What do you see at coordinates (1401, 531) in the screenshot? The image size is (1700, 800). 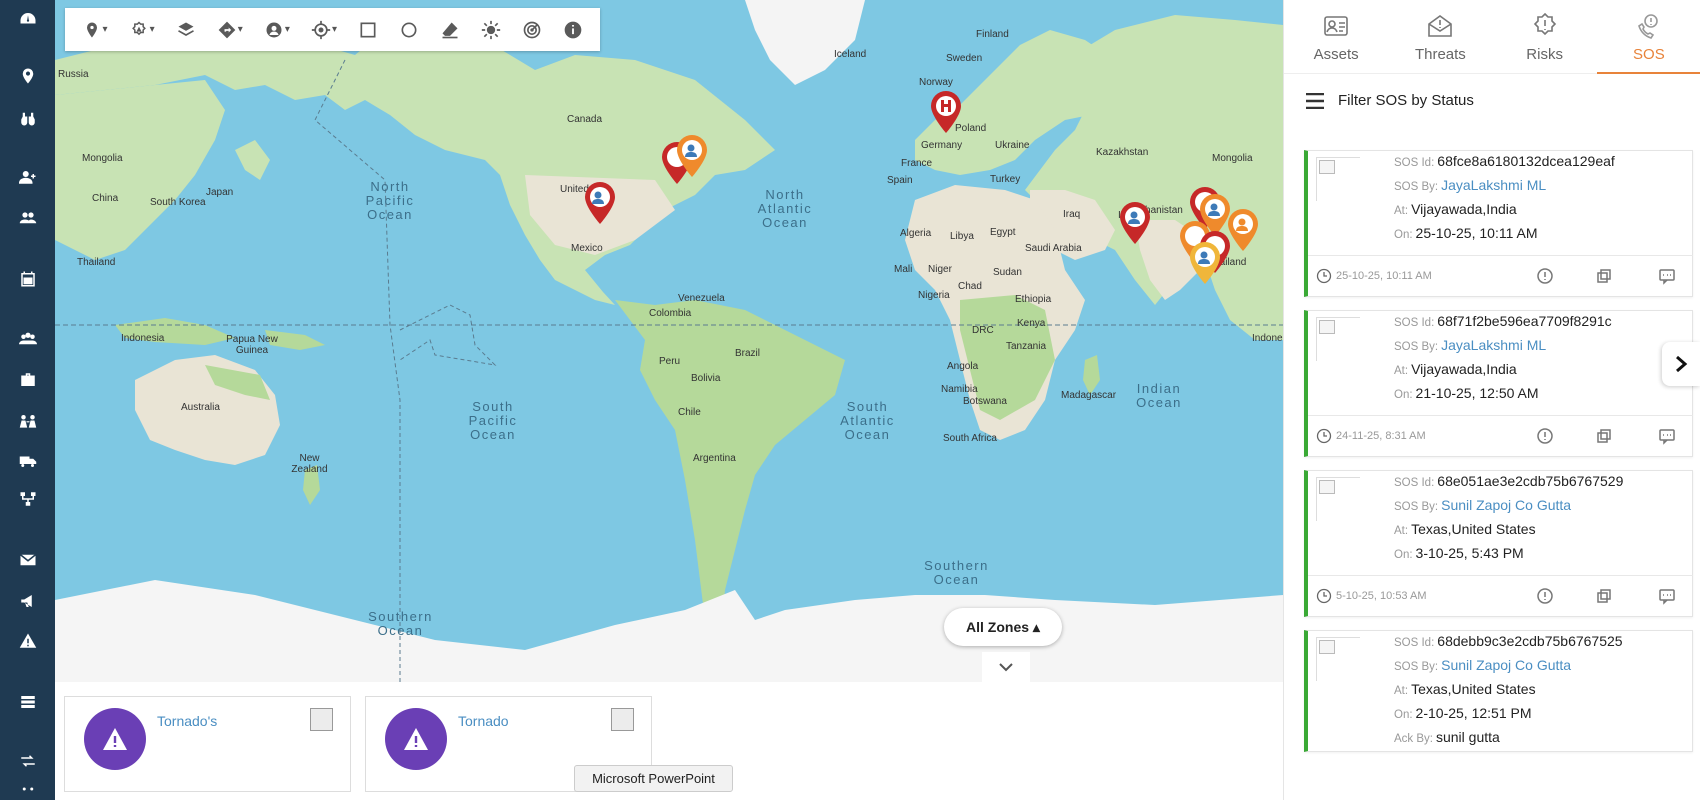 I see `sos-at-label: At:` at bounding box center [1401, 531].